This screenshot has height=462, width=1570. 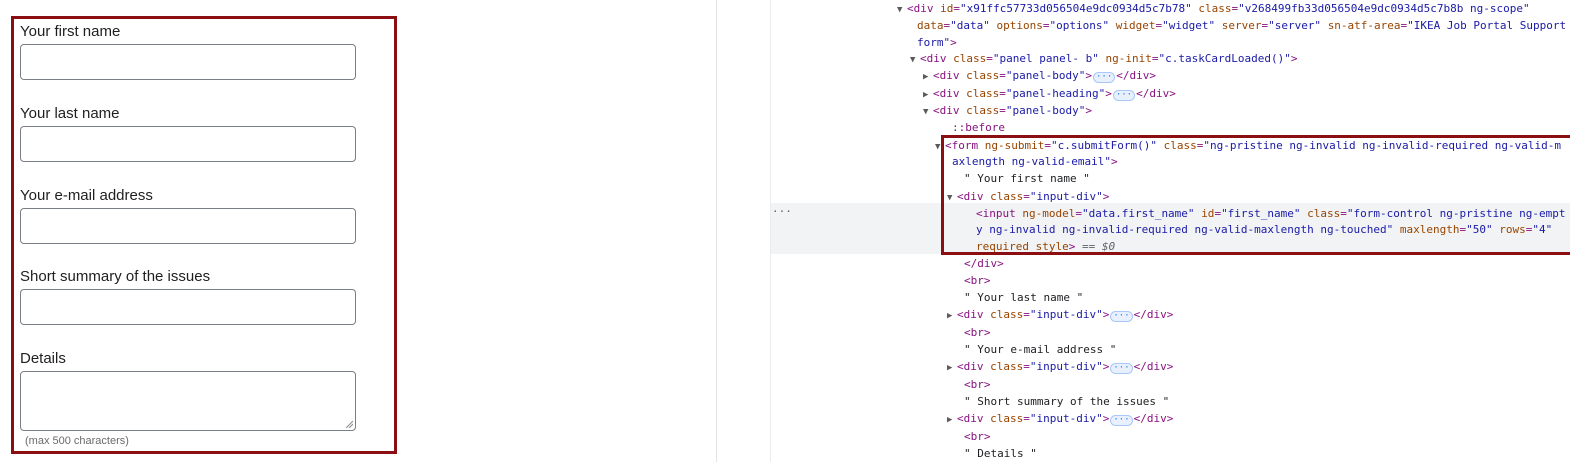 I want to click on details-label: Details, so click(x=43, y=358).